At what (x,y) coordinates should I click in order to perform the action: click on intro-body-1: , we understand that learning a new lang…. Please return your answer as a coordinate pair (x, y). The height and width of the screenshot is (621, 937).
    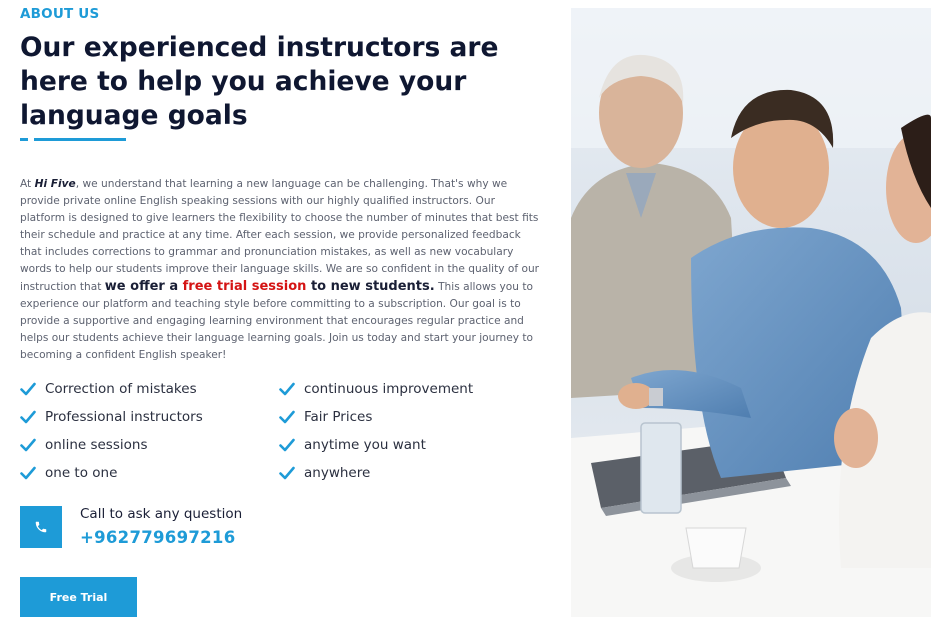
    Looking at the image, I should click on (280, 235).